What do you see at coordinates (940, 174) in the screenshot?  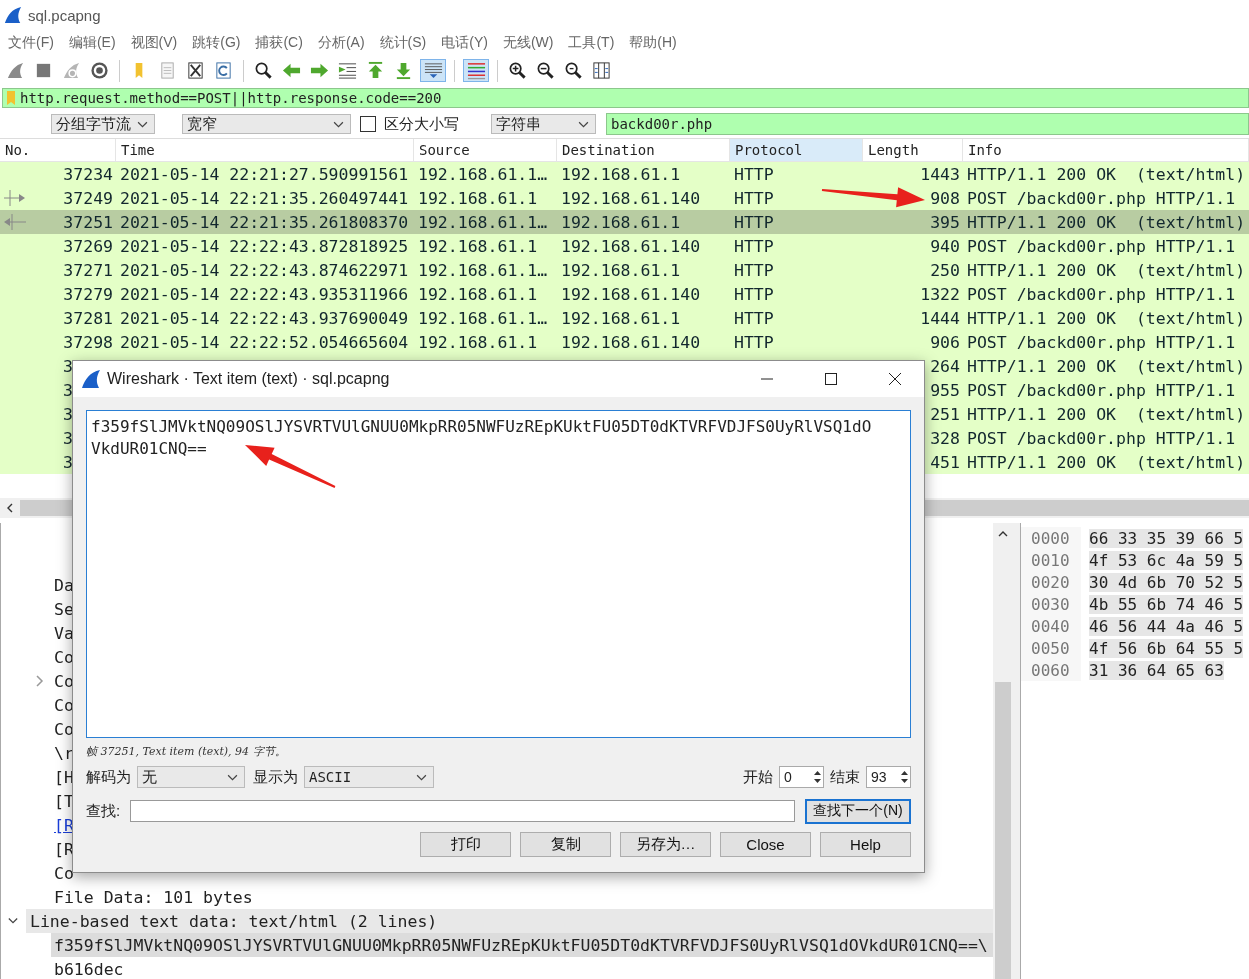 I see `table-cell-text: 1443` at bounding box center [940, 174].